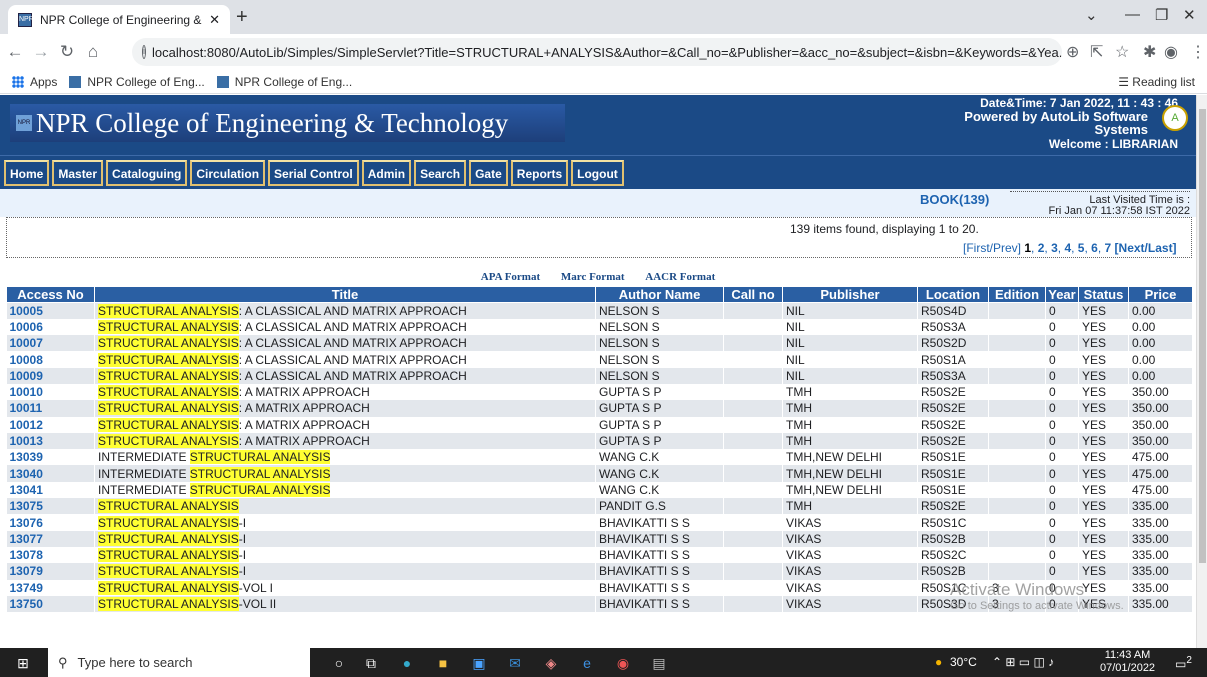 The height and width of the screenshot is (677, 1207). Describe the element at coordinates (50, 327) in the screenshot. I see `access-no-link: 10006` at that location.